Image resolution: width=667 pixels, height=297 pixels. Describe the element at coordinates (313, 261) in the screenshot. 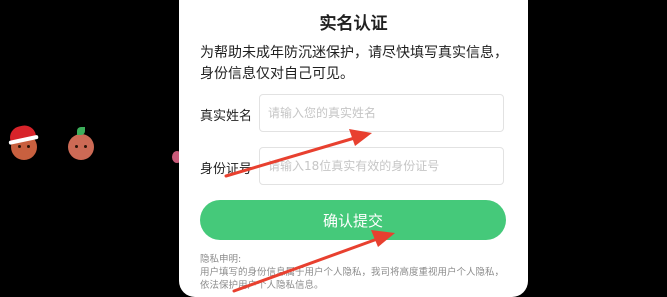

I see `arrow-to-confirm-button` at that location.